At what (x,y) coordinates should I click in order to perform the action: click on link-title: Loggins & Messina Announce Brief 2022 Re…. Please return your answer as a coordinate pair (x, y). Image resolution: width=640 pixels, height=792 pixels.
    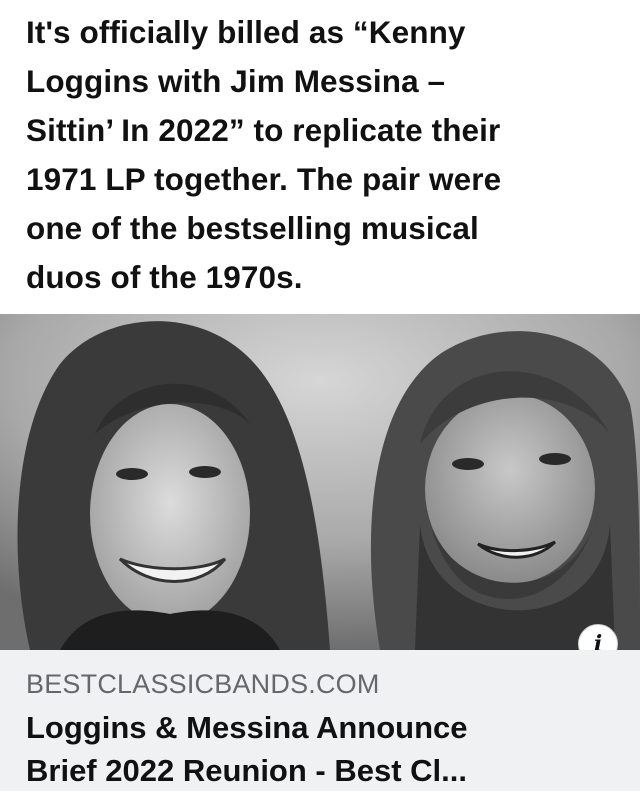
    Looking at the image, I should click on (321, 749).